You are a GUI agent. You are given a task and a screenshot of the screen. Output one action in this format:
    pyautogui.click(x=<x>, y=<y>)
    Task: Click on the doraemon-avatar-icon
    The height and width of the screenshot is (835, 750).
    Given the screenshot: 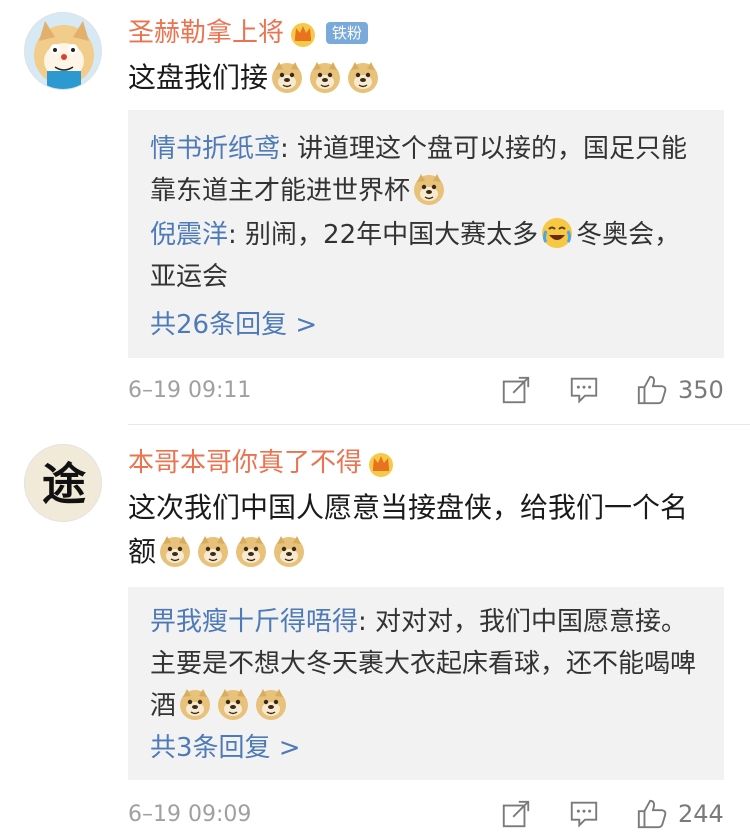 What is the action you would take?
    pyautogui.click(x=63, y=51)
    